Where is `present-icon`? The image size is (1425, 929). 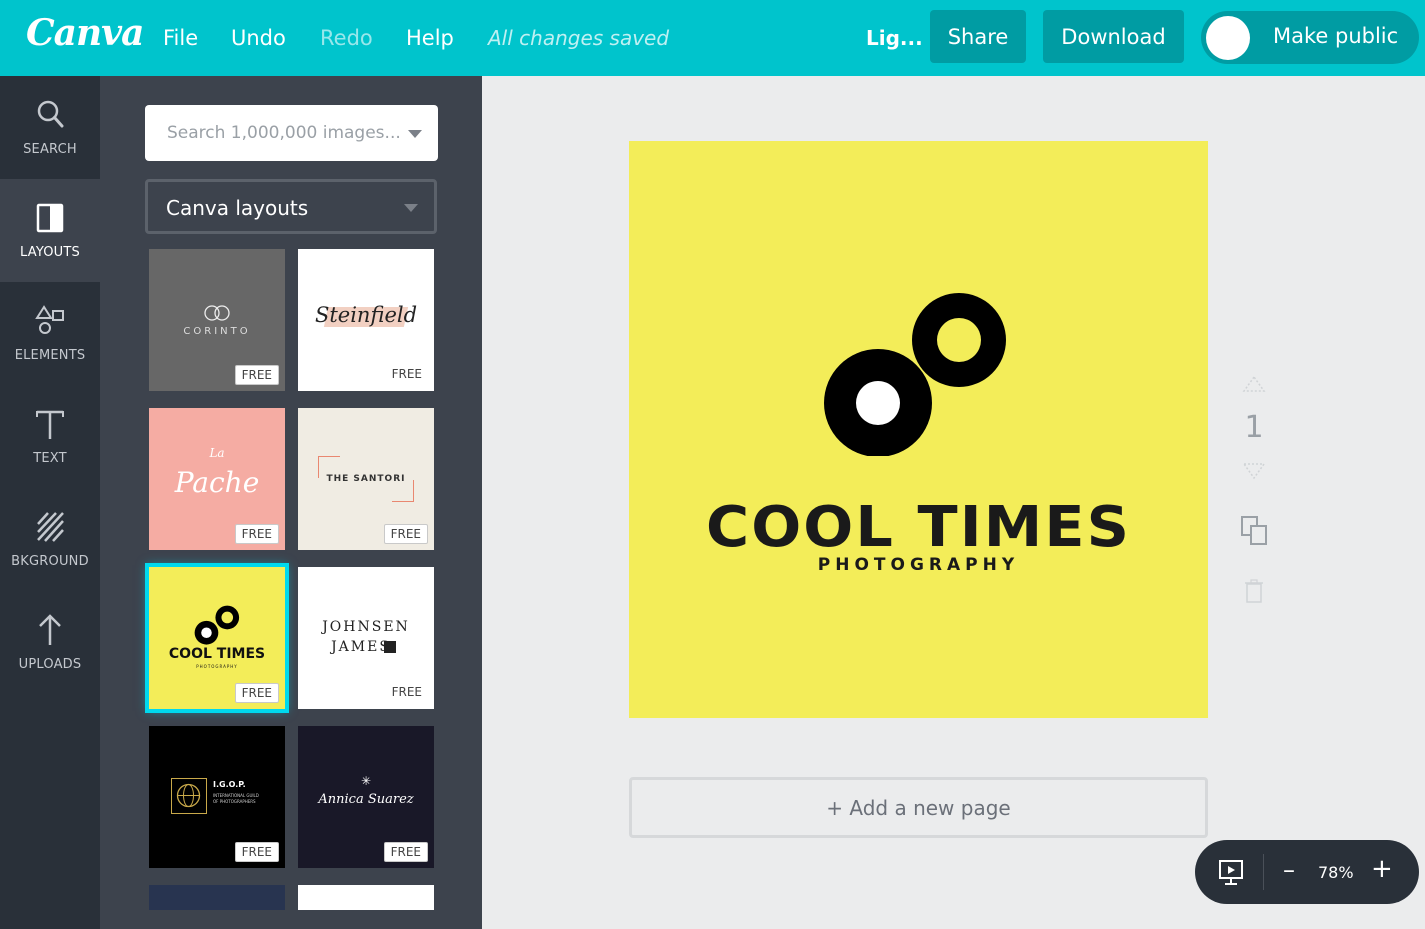 present-icon is located at coordinates (1231, 872).